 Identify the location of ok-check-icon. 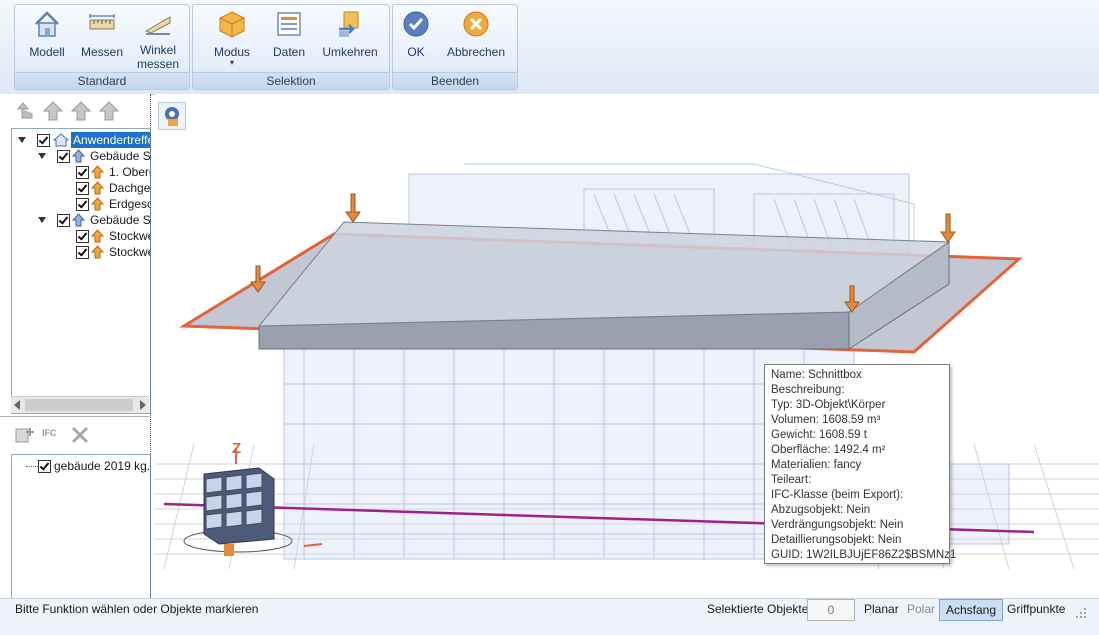
(416, 24).